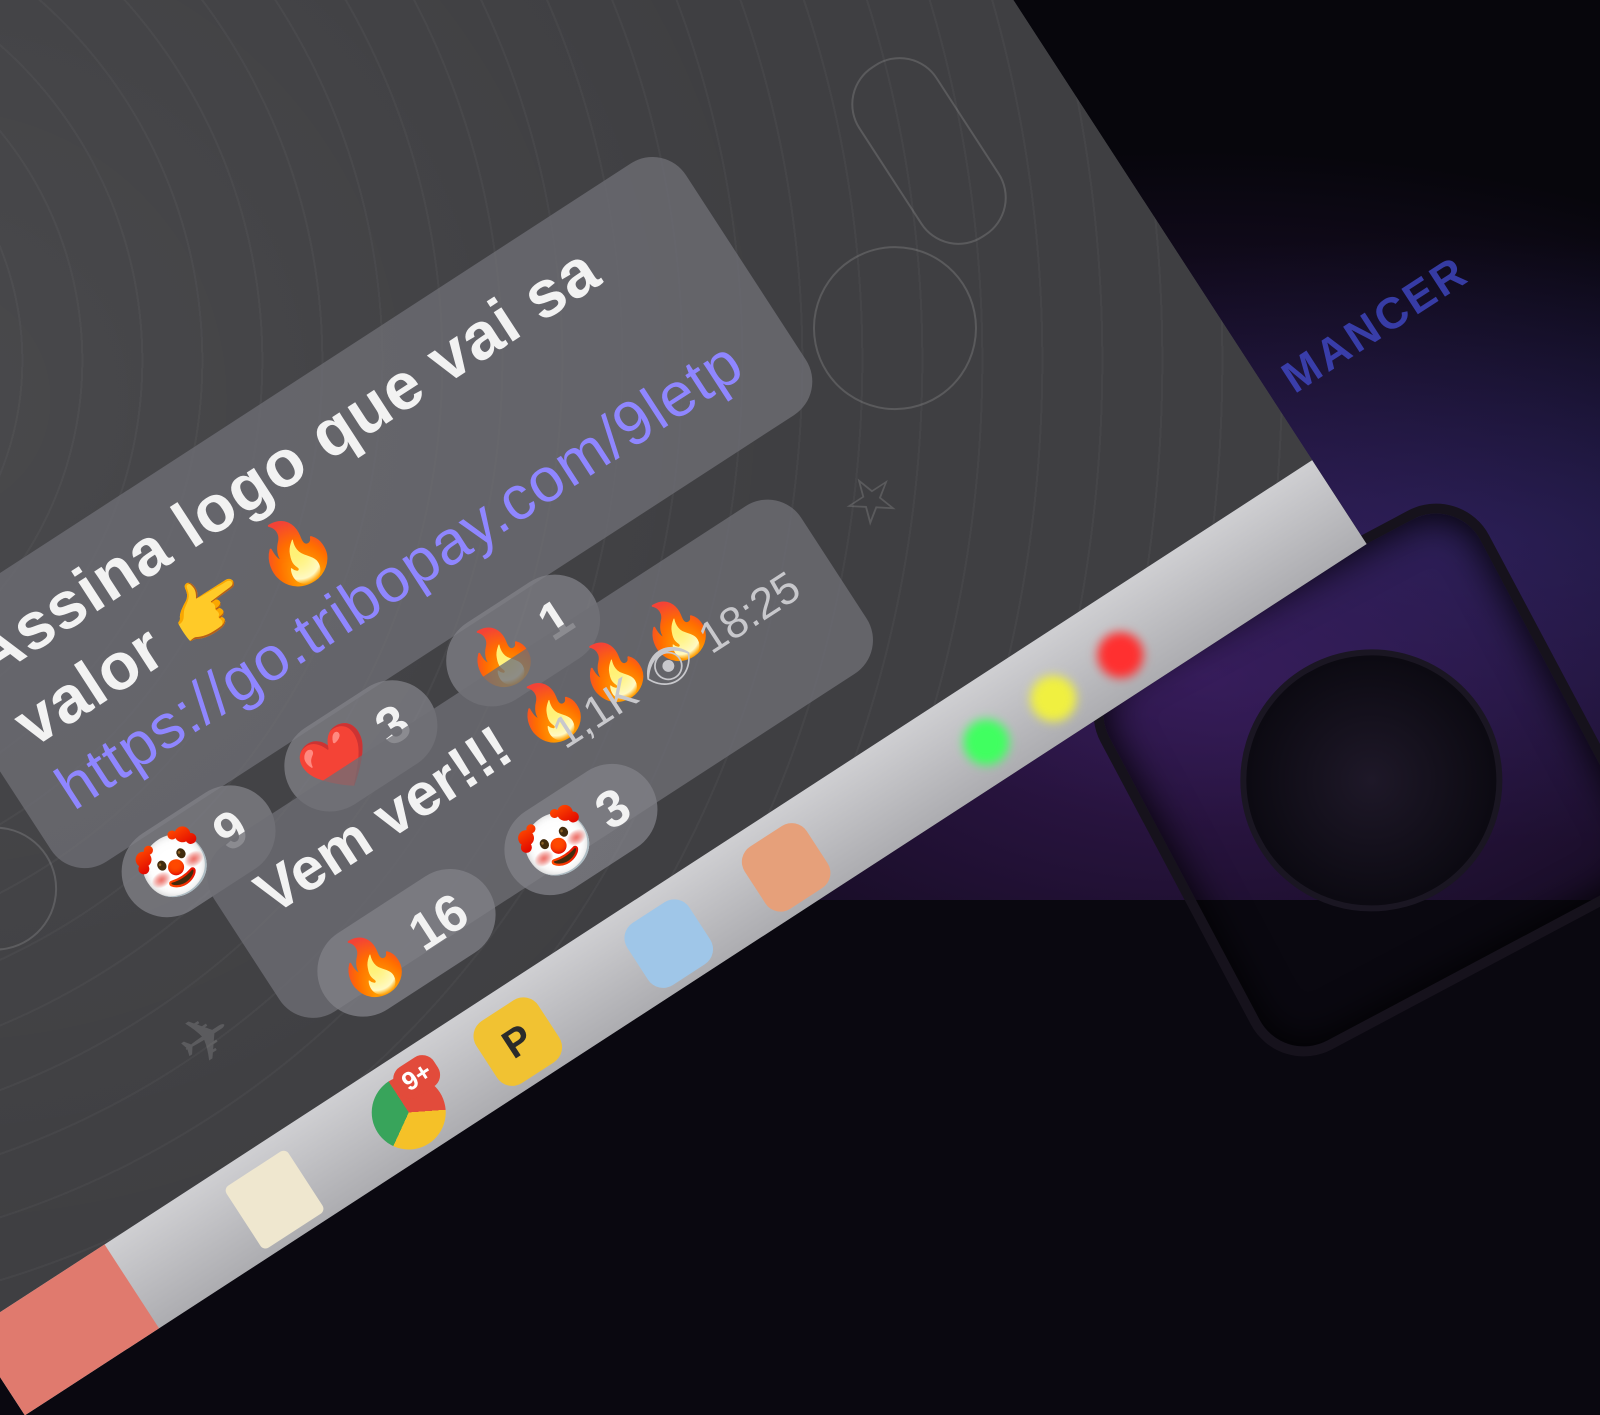 The height and width of the screenshot is (1415, 1600). Describe the element at coordinates (749, 613) in the screenshot. I see `message-time: 18:25` at that location.